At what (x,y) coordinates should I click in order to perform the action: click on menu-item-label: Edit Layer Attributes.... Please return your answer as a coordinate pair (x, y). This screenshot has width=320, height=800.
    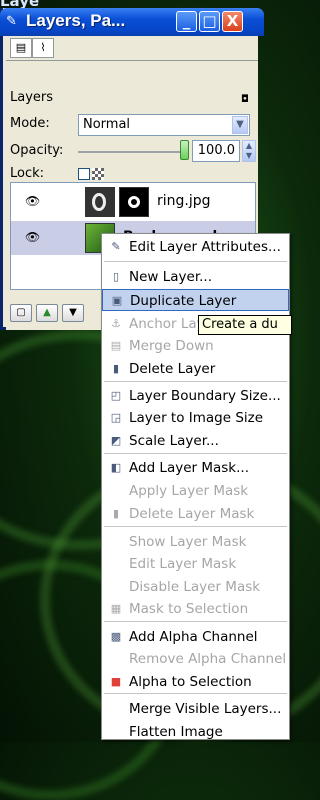
    Looking at the image, I should click on (205, 247).